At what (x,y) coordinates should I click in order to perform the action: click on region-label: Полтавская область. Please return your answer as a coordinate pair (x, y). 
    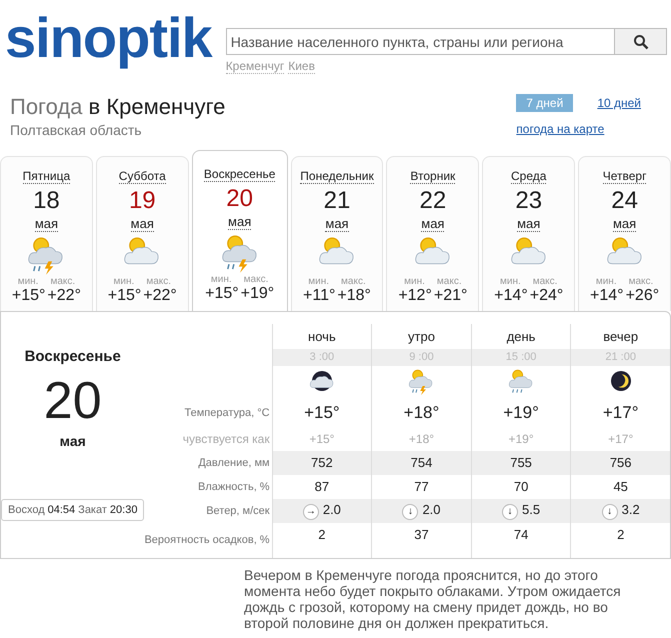
    Looking at the image, I should click on (76, 130).